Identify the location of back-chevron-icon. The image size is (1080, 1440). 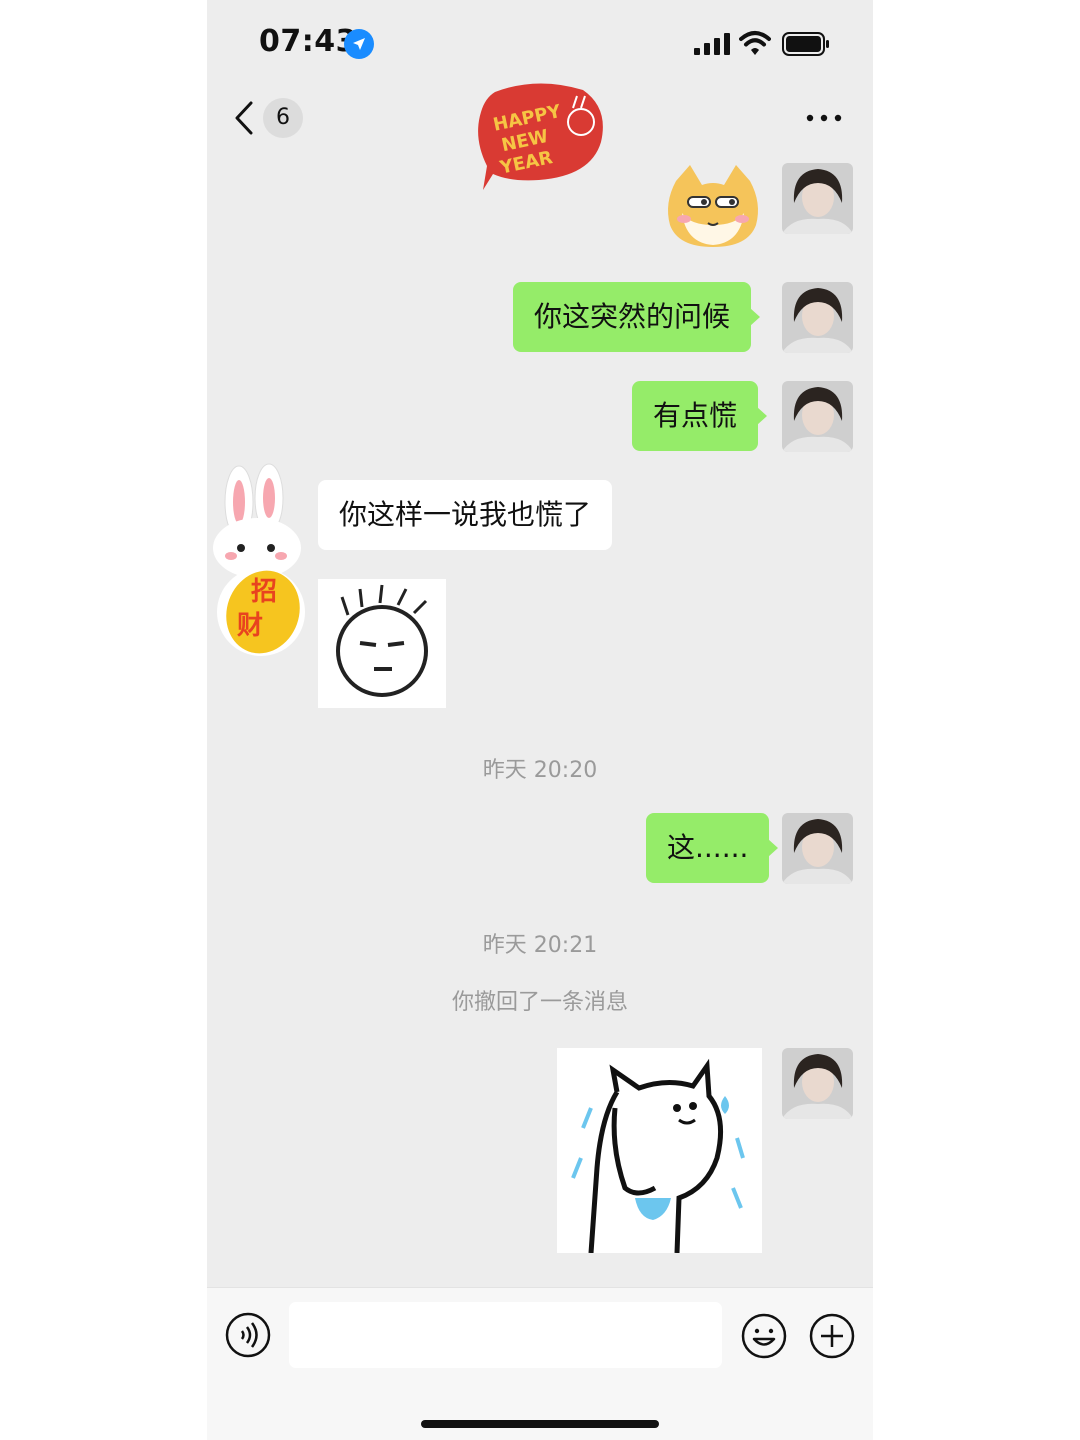
(244, 118).